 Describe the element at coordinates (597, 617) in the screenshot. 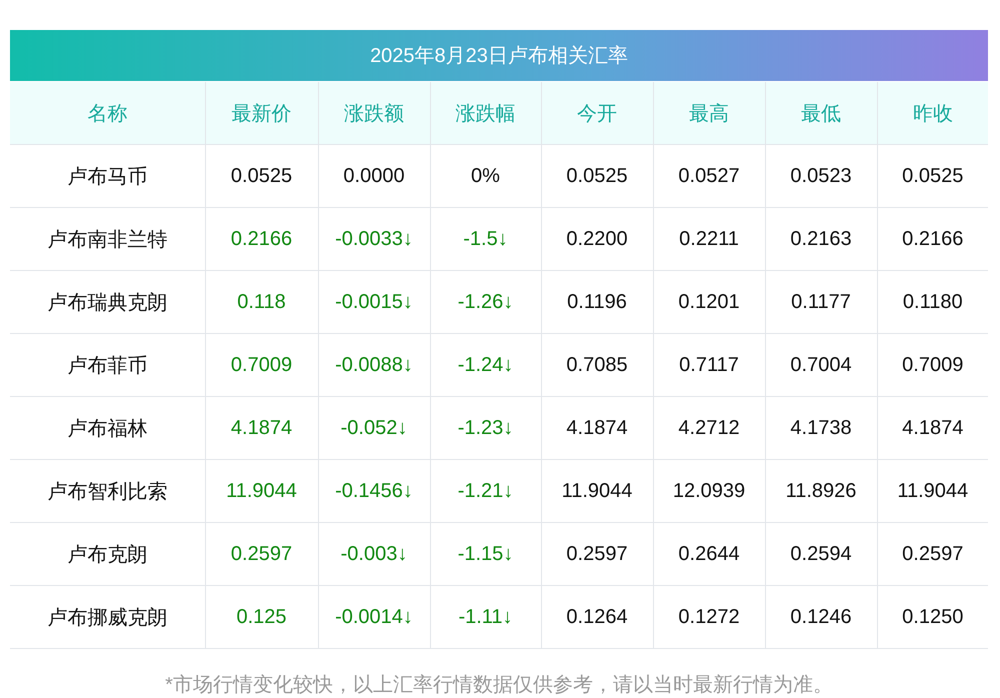

I see `table-cell: 0.1264` at that location.